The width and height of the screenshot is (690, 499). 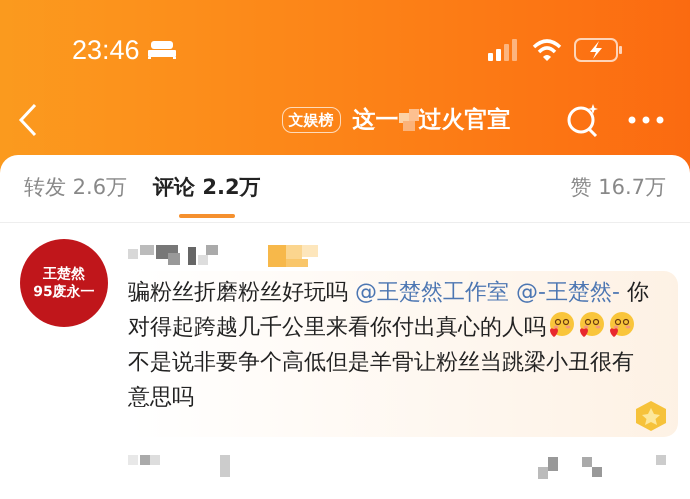 What do you see at coordinates (161, 397) in the screenshot?
I see `comment-text: 意思吗` at bounding box center [161, 397].